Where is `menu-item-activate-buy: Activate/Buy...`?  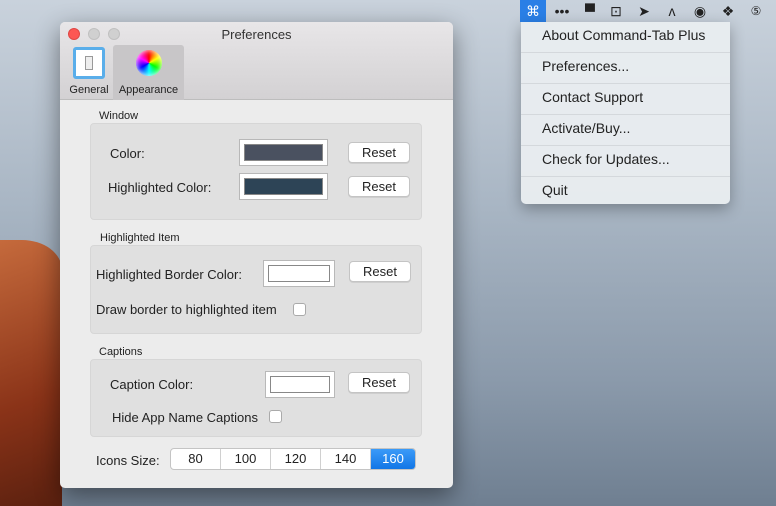
menu-item-activate-buy: Activate/Buy... is located at coordinates (625, 130).